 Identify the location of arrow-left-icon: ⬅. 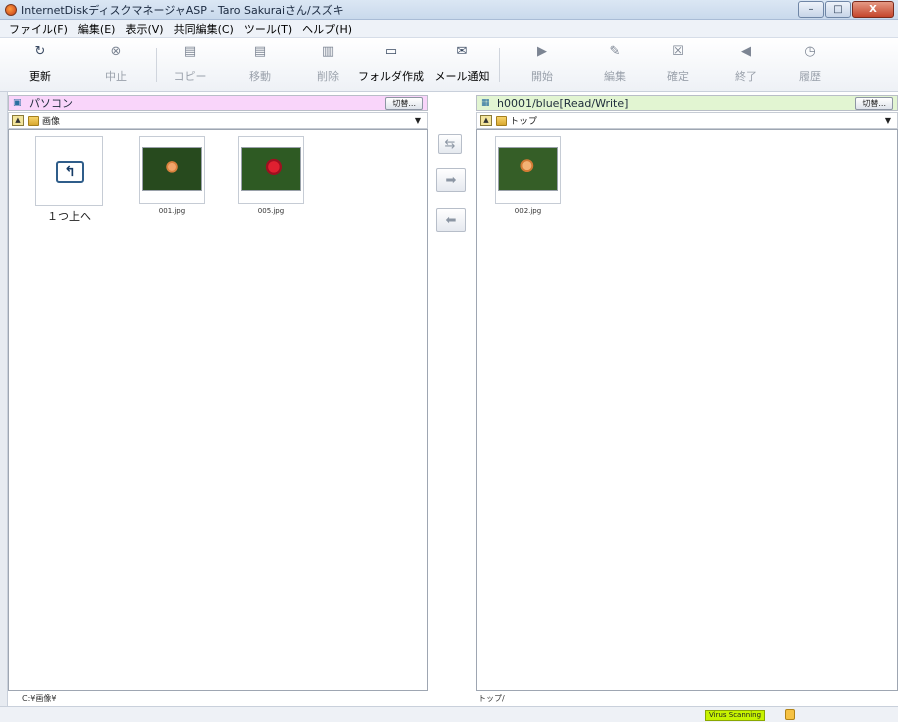
(451, 220).